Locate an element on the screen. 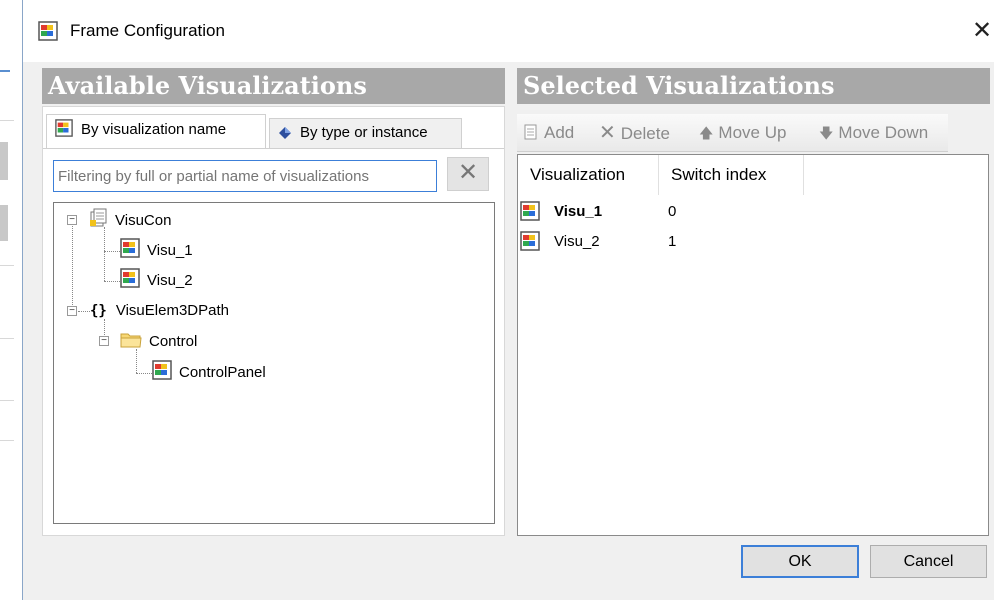 This screenshot has width=994, height=600. tree-item-visucon: VisuCon is located at coordinates (129, 221).